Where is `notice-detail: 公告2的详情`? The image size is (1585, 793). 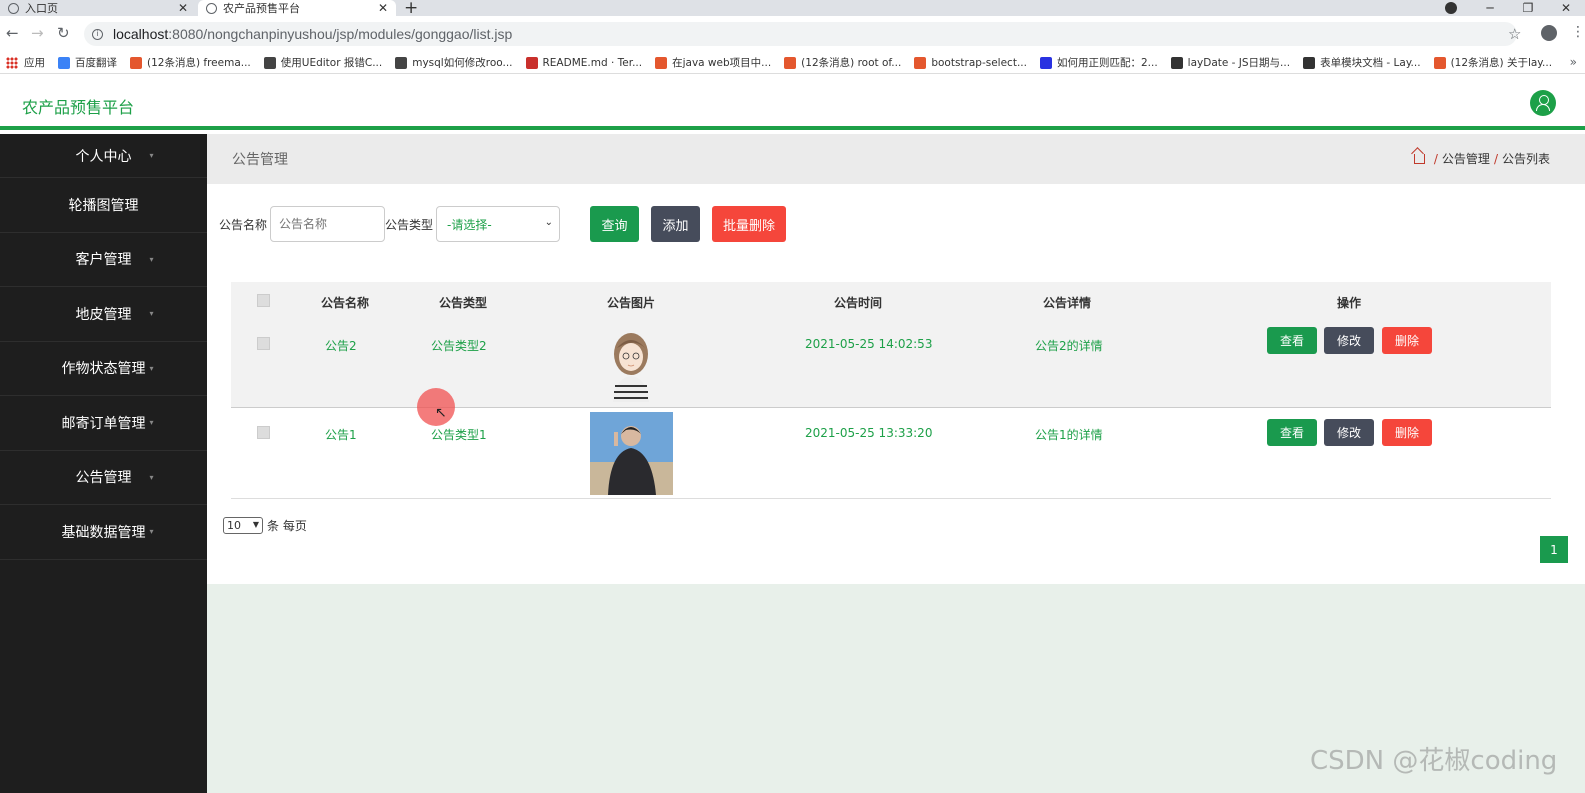 notice-detail: 公告2的详情 is located at coordinates (1069, 346).